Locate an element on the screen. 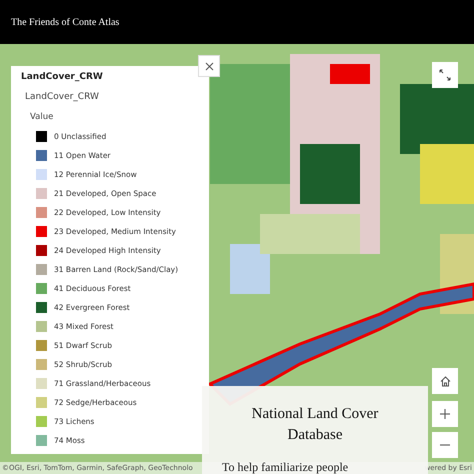  zoom-in-button is located at coordinates (445, 414).